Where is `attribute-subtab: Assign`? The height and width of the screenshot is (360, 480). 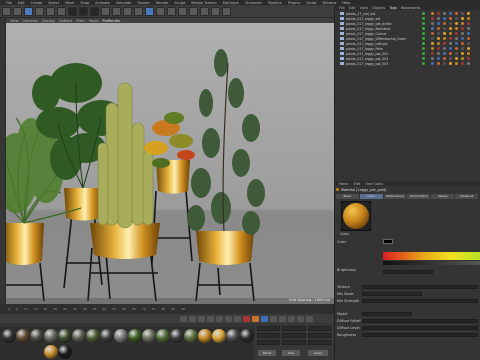
attribute-subtab: Assign is located at coordinates (443, 196).